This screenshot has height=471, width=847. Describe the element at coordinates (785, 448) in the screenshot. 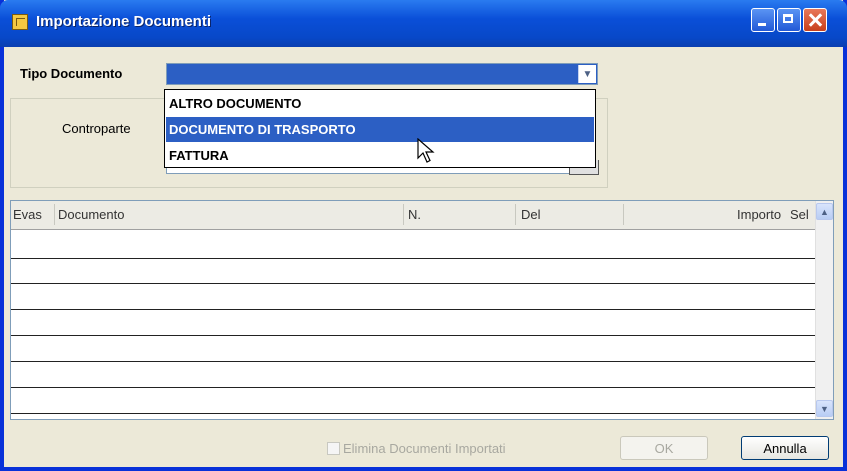

I see `annulla-button: Annulla` at that location.